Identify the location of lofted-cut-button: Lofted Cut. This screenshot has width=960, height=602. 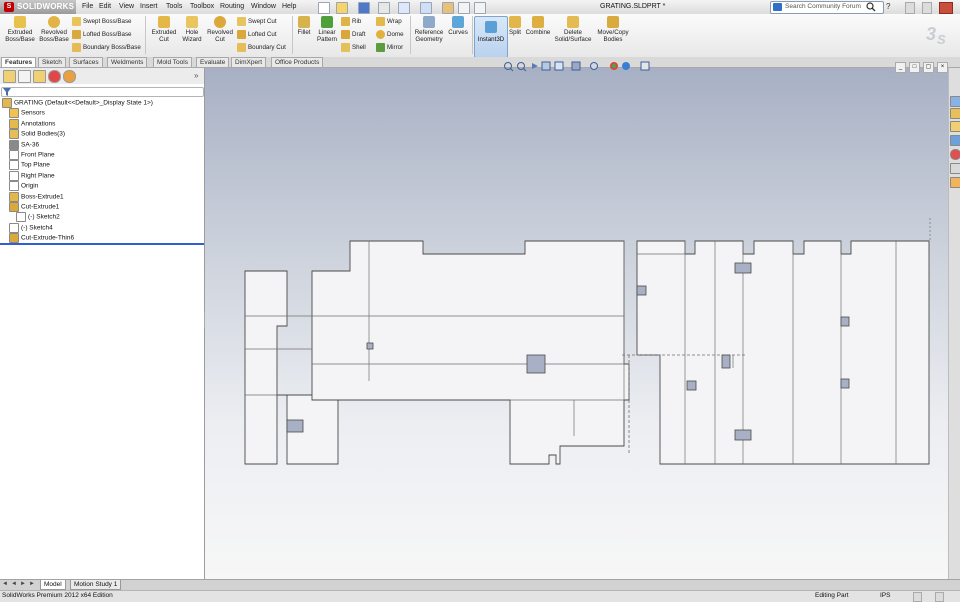
(257, 34).